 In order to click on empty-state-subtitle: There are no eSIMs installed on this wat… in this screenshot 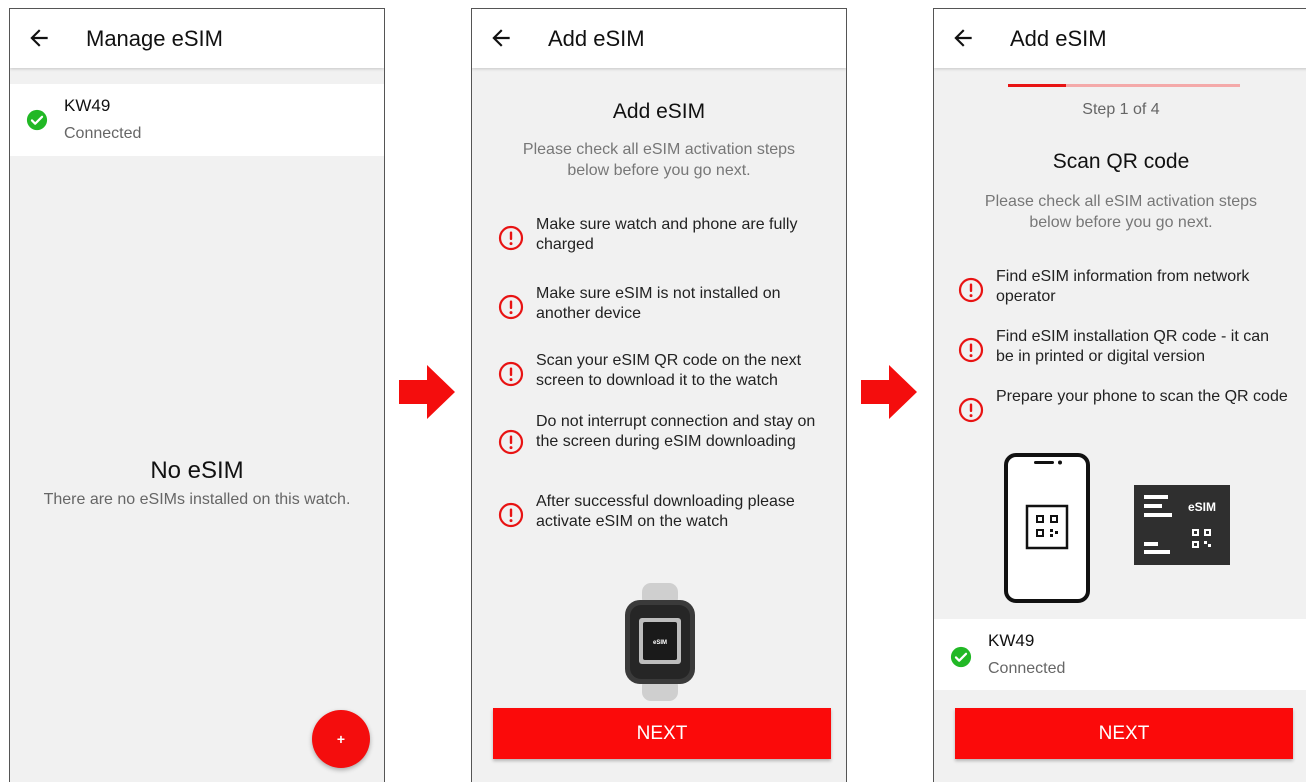, I will do `click(197, 499)`.